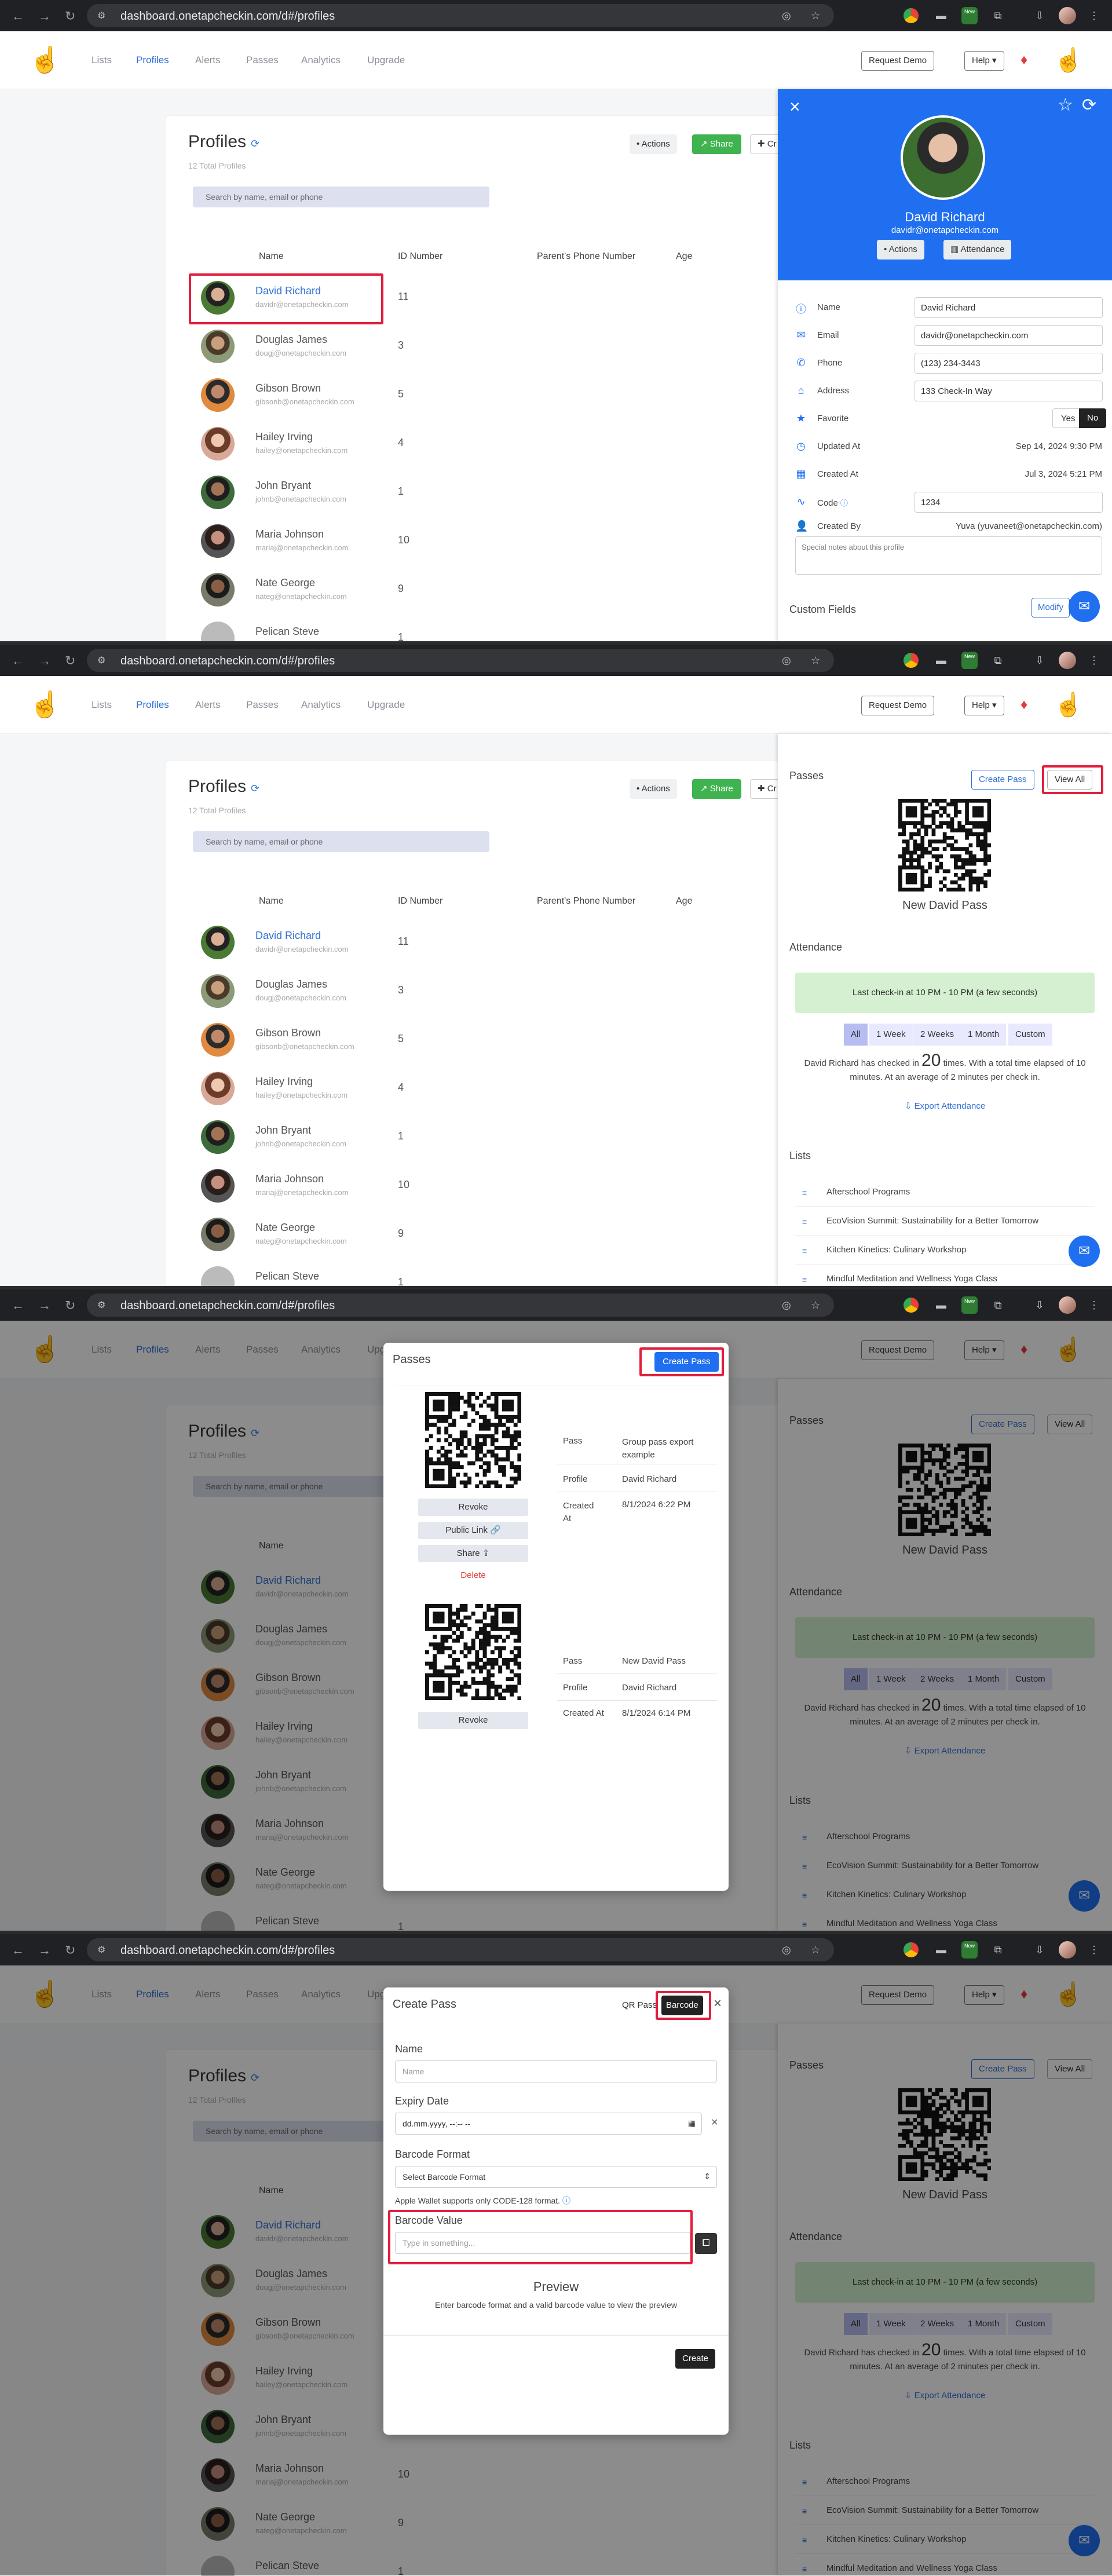  Describe the element at coordinates (639, 2006) in the screenshot. I see `qr-pass-tab: QR Pass` at that location.